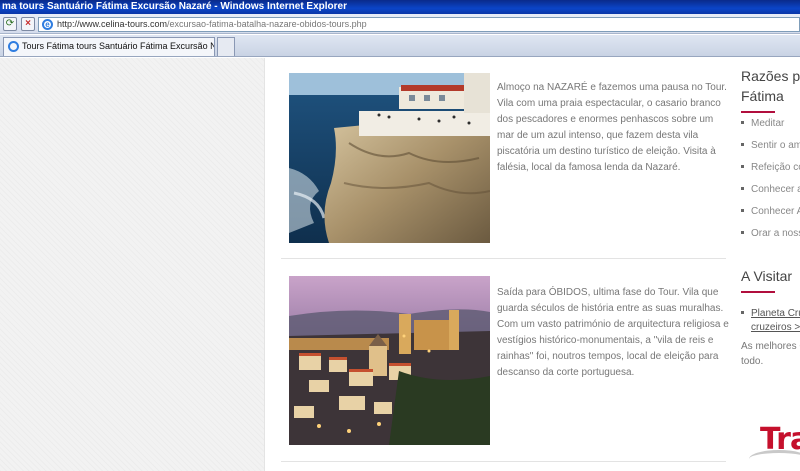  What do you see at coordinates (389, 360) in the screenshot?
I see `obidos-photo` at bounding box center [389, 360].